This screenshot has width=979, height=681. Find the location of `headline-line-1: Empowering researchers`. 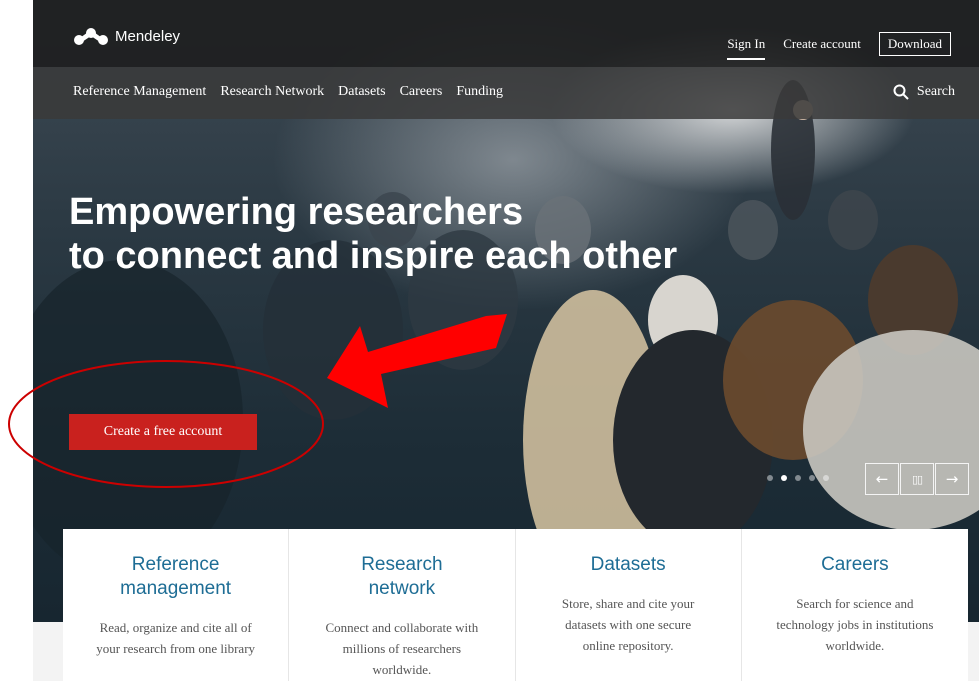

headline-line-1: Empowering researchers is located at coordinates (296, 212).